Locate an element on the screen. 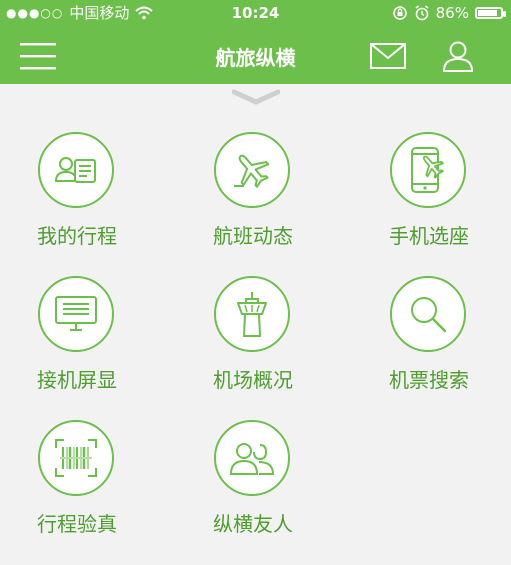 This screenshot has height=565, width=511. tile-friends: 纵横友人 is located at coordinates (253, 485).